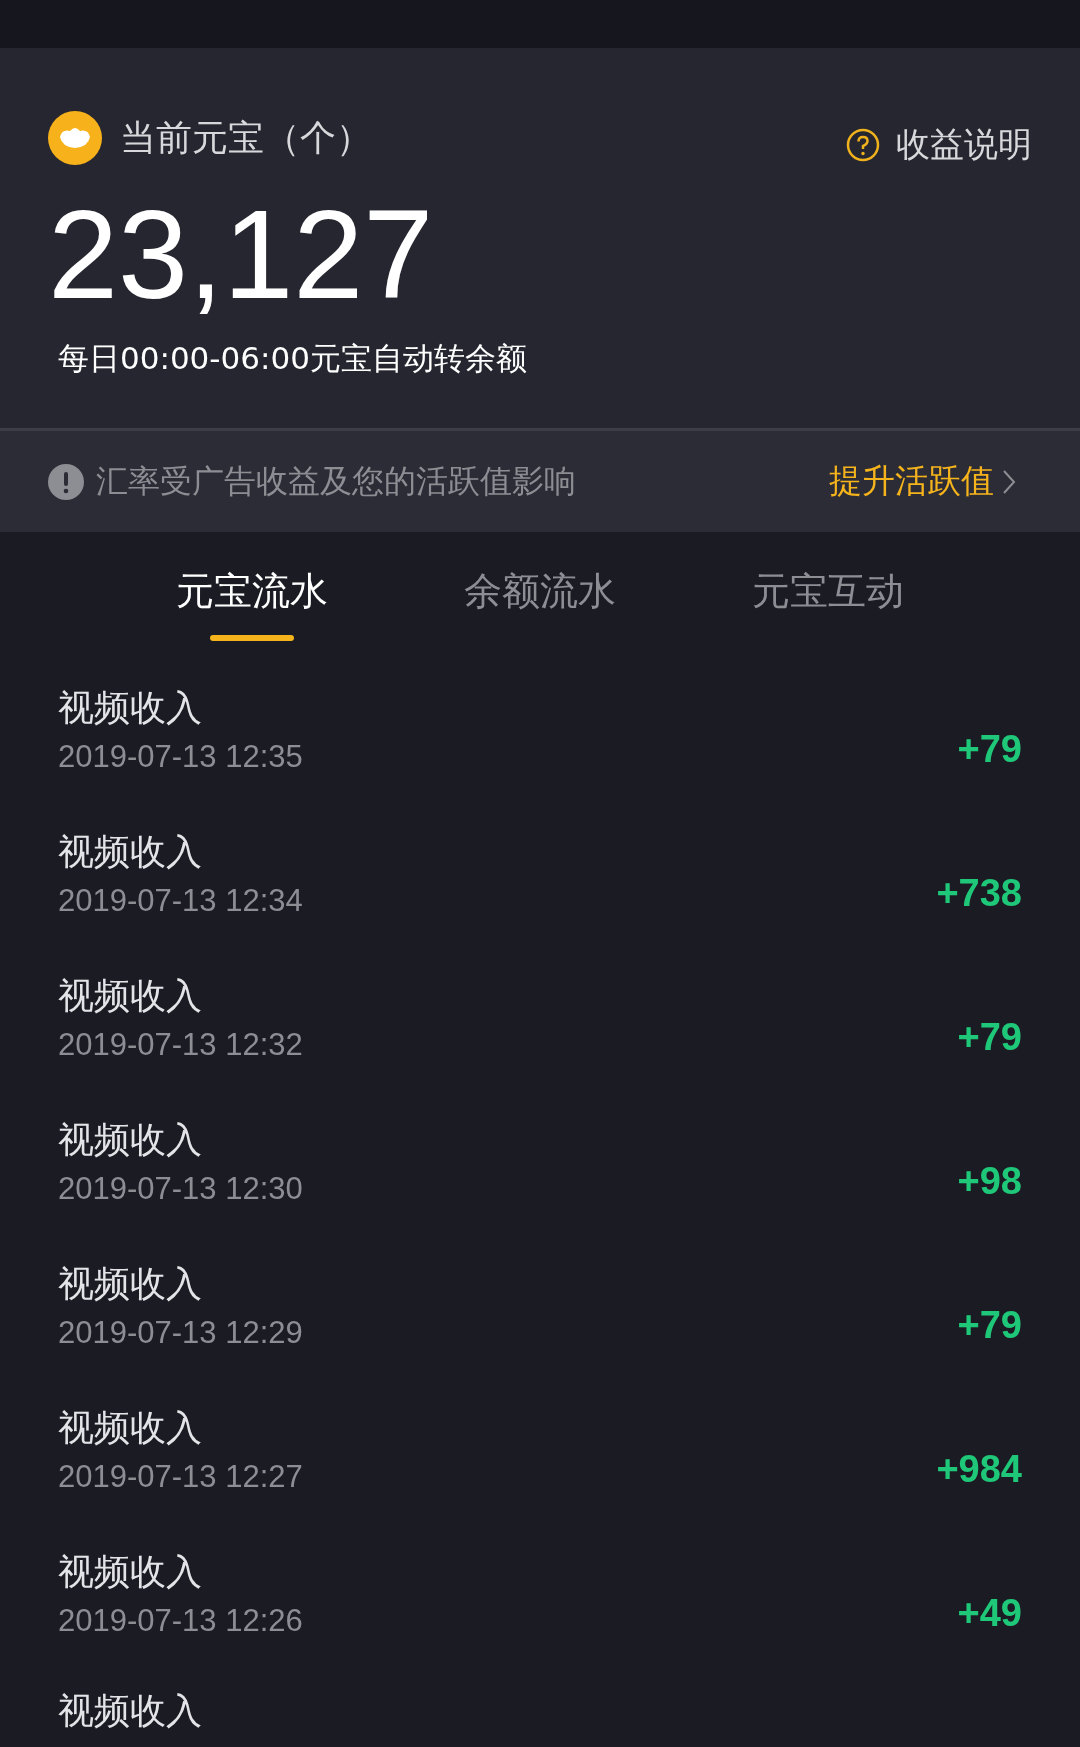 The height and width of the screenshot is (1747, 1080). What do you see at coordinates (180, 901) in the screenshot?
I see `record-time: 2019-07-13 12:34` at bounding box center [180, 901].